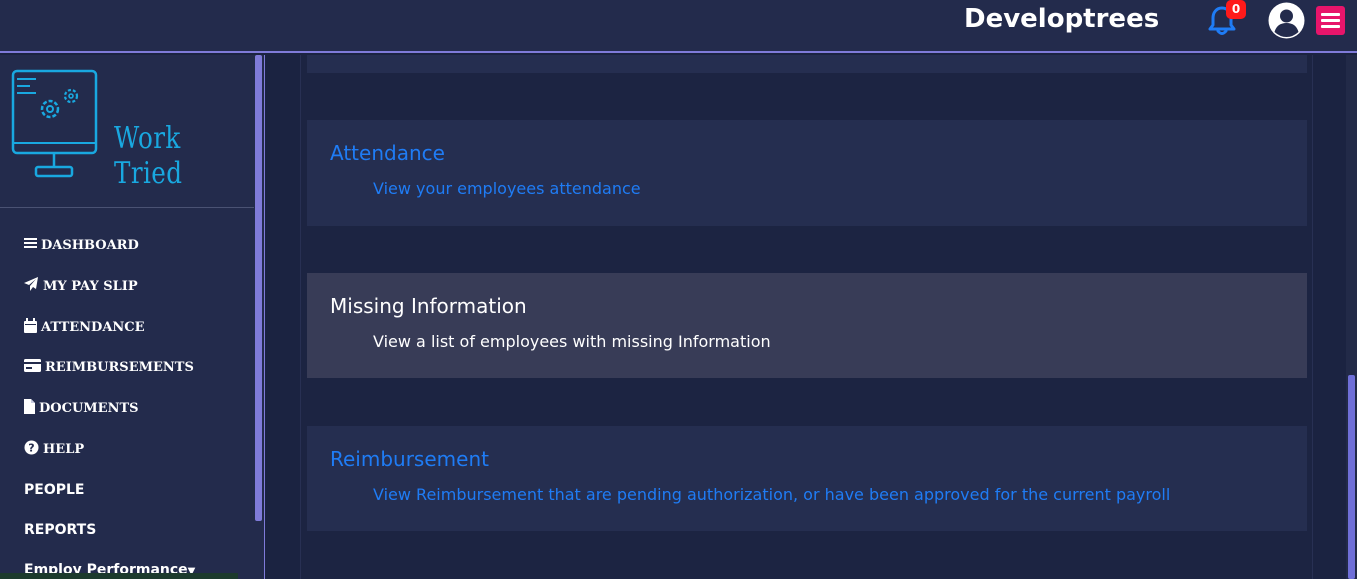  I want to click on card-description: View your employees attendance, so click(507, 188).